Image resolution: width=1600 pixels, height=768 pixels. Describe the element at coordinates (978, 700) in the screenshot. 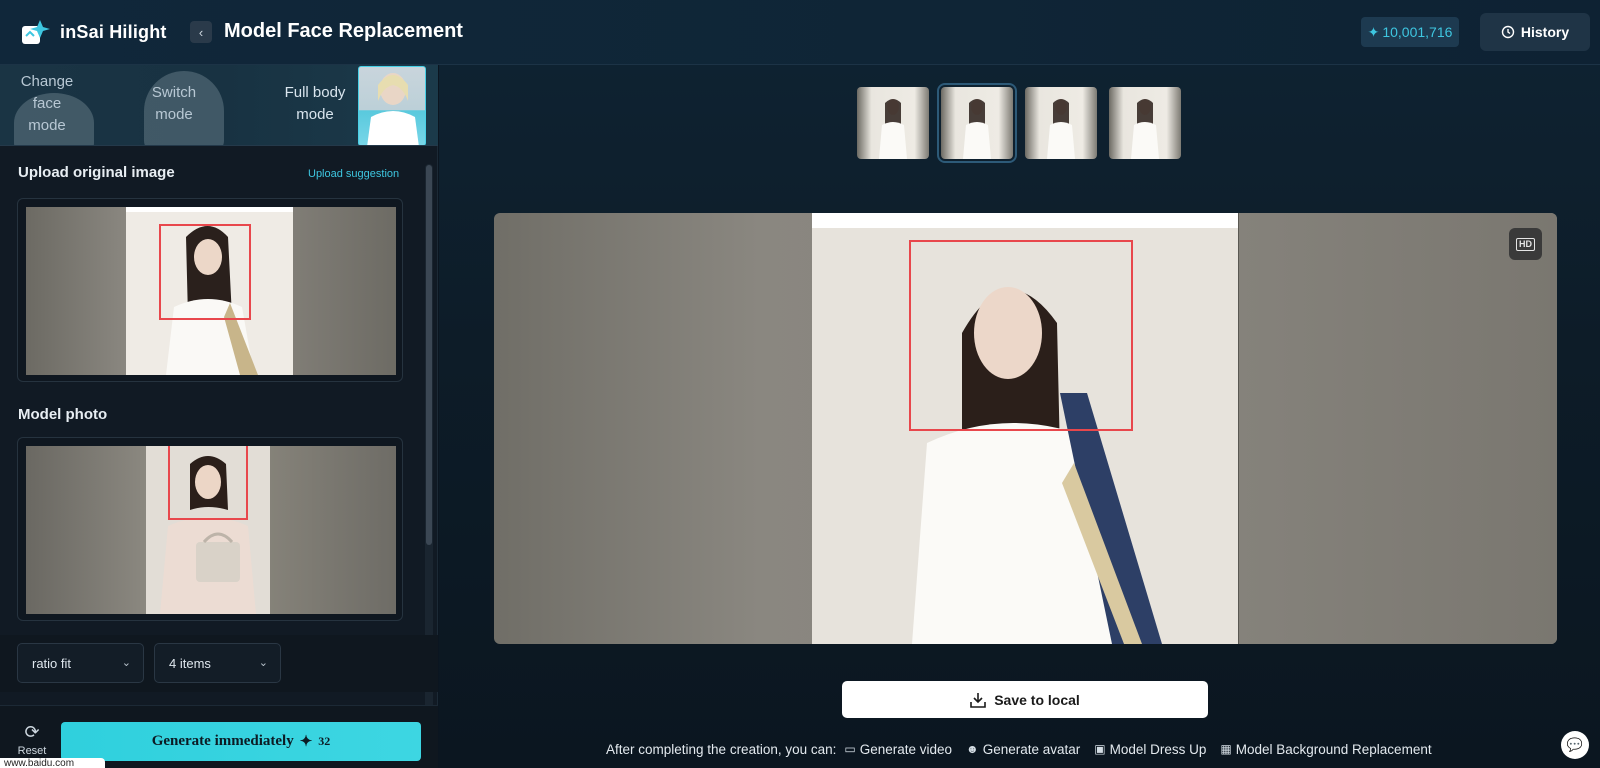

I see `download-icon` at that location.